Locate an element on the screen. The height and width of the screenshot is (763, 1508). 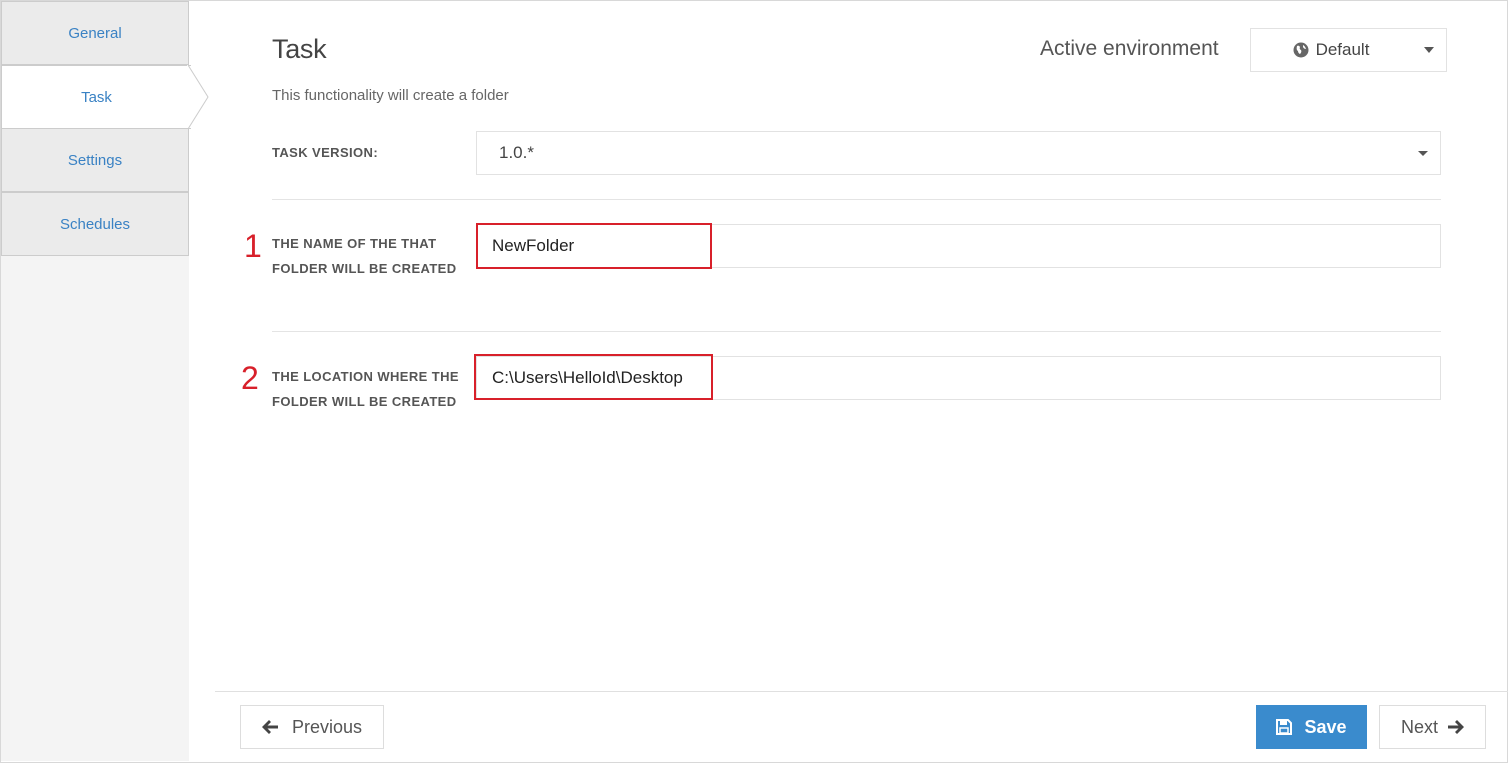
environment-label: Active environment is located at coordinates (1129, 48).